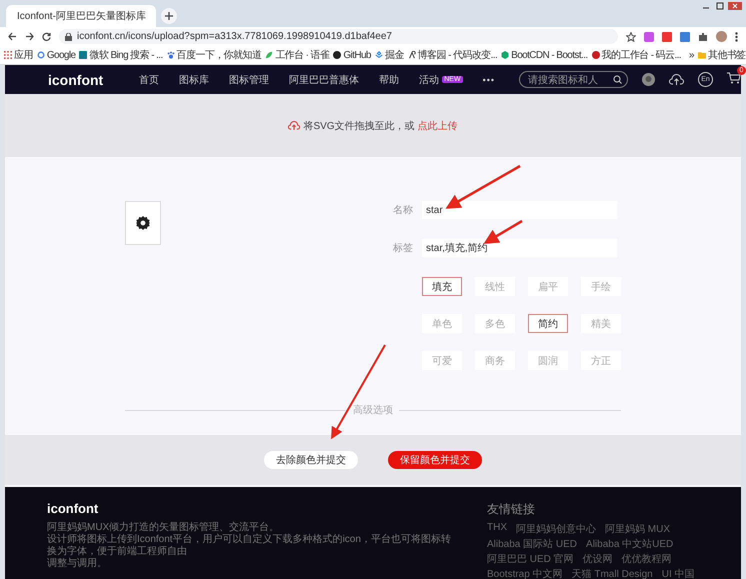 The width and height of the screenshot is (746, 579). Describe the element at coordinates (249, 79) in the screenshot. I see `nav-link: 图标管理` at that location.